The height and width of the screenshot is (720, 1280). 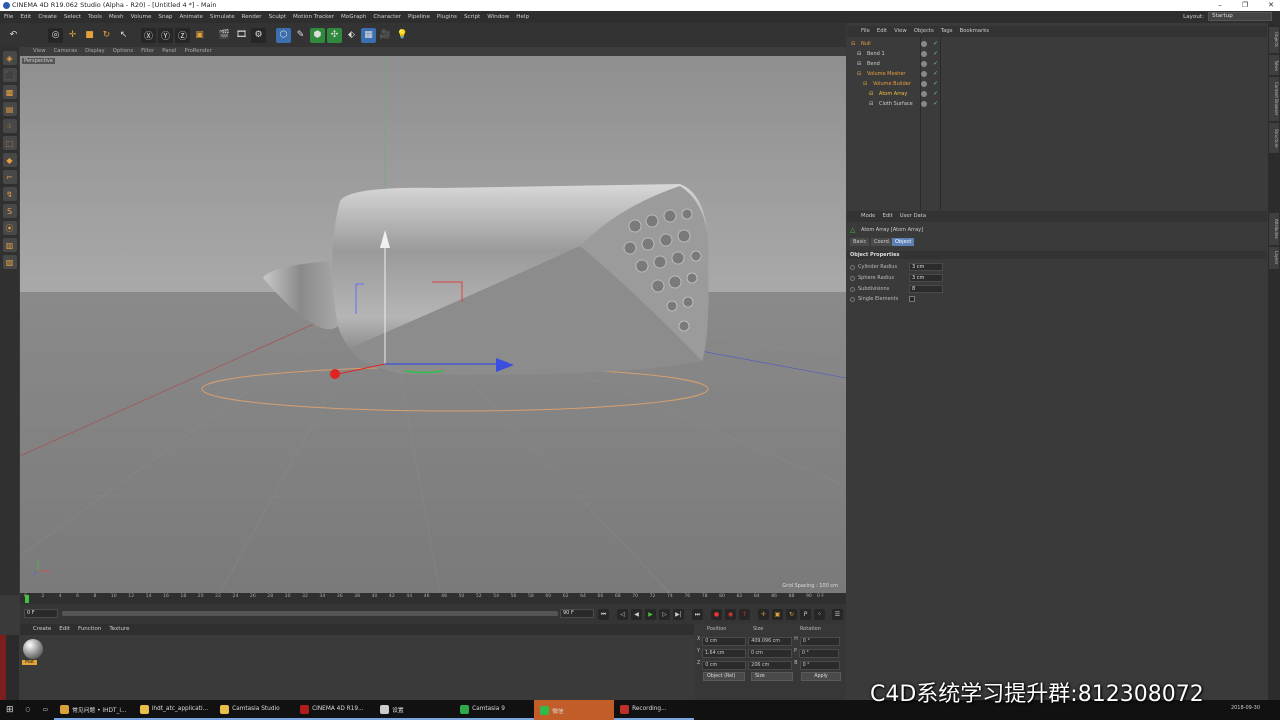 I want to click on object-row: ⊟ Bend ✓, so click(x=1057, y=64).